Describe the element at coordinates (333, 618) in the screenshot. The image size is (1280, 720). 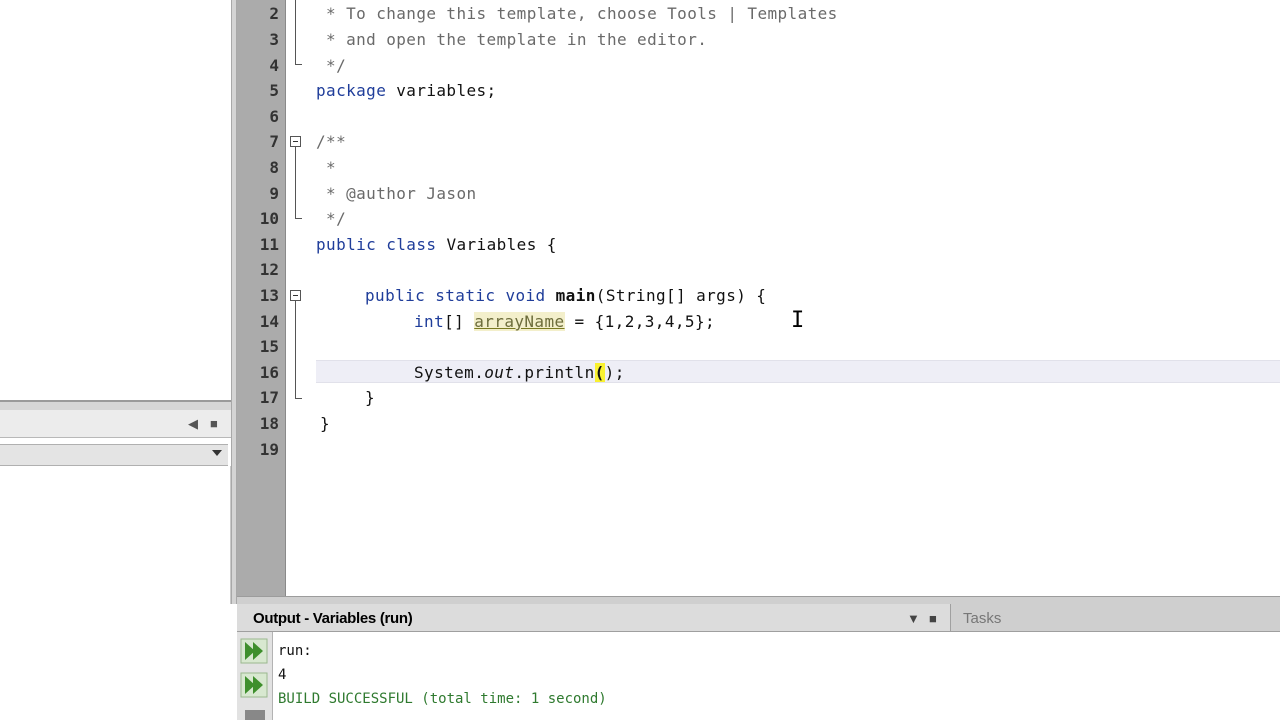
I see `output-title: Output - Variables (run)` at that location.